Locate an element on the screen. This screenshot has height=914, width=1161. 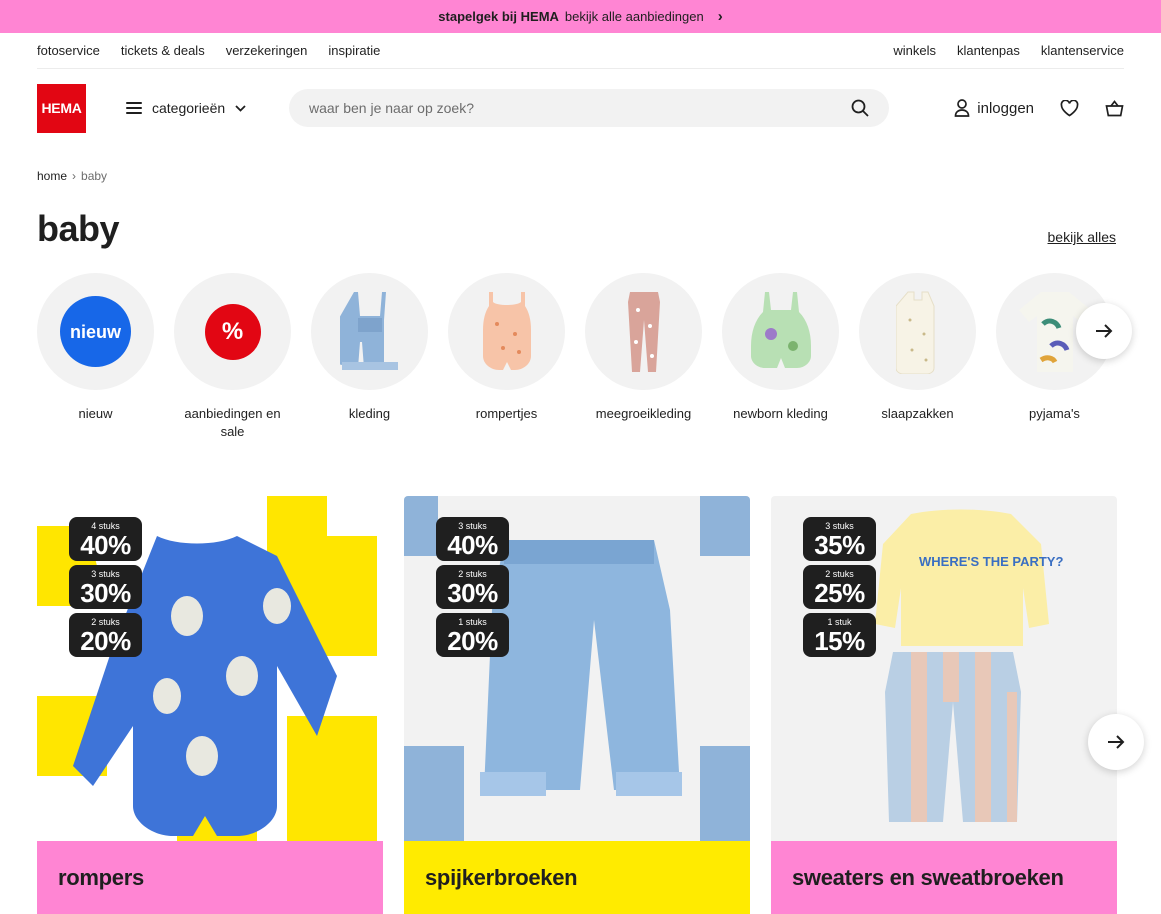
category-next-button is located at coordinates (1104, 331).